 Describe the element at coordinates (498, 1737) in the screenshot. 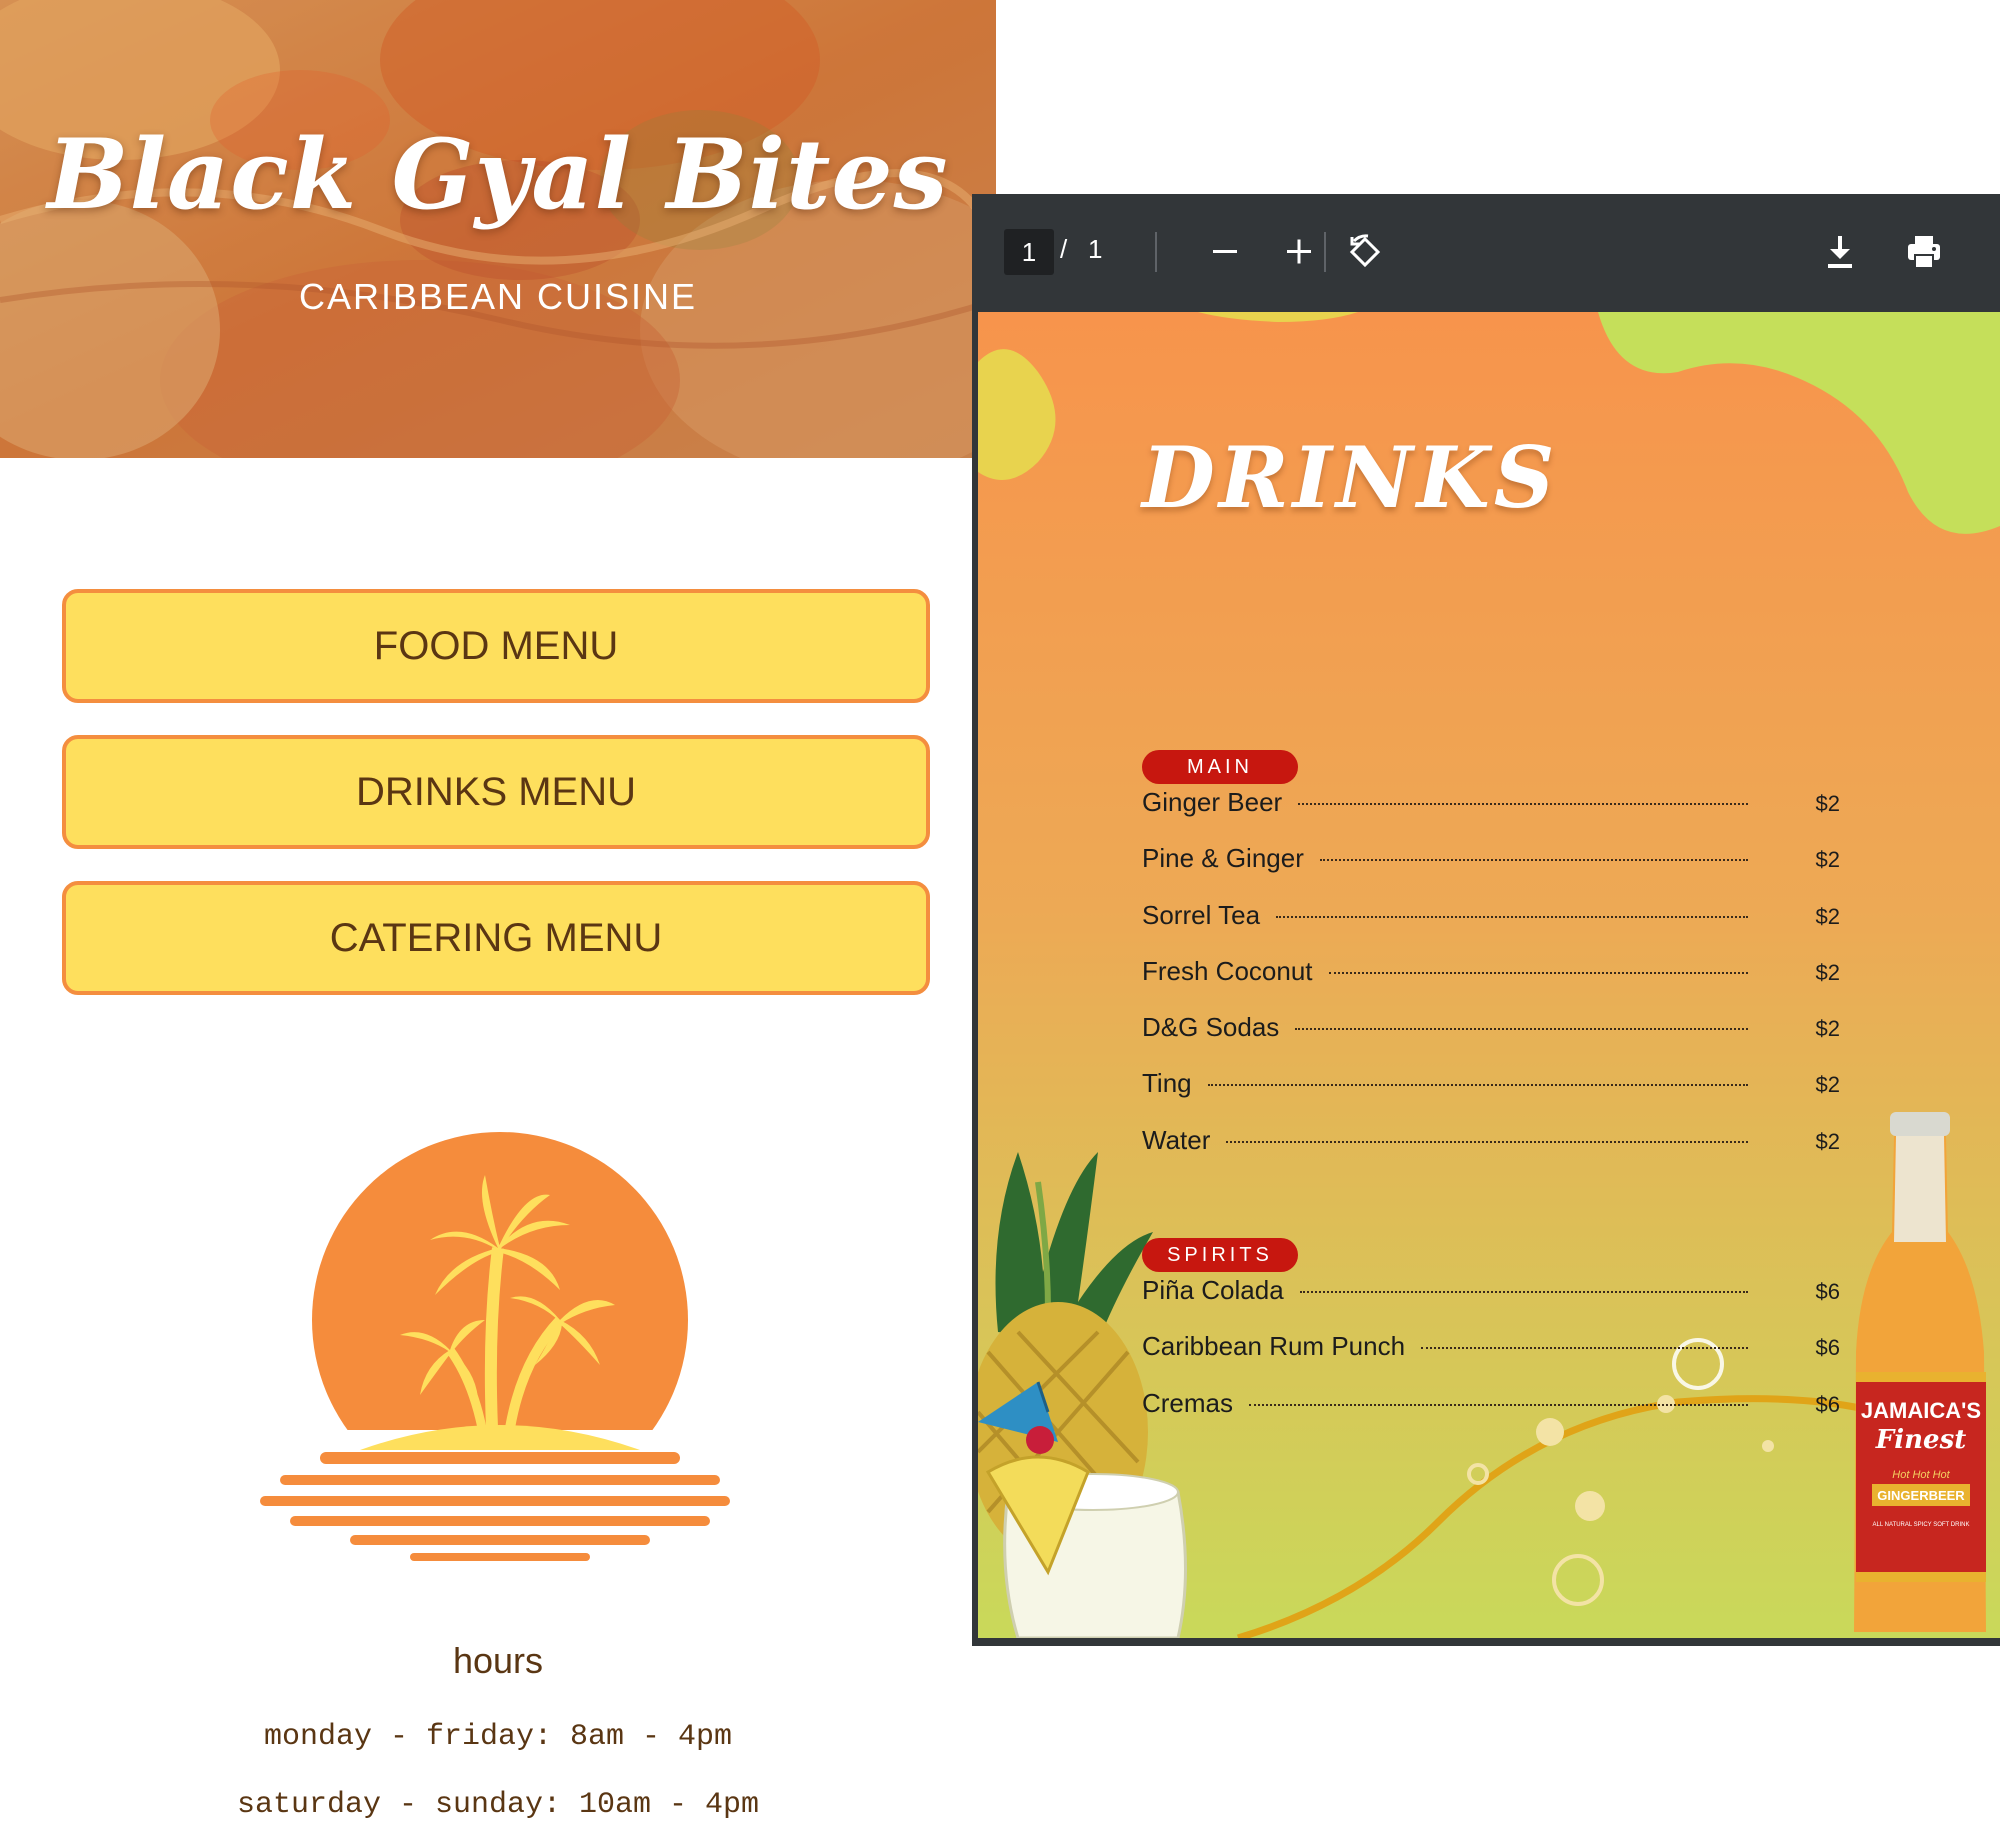

I see `weekday-hours: monday - friday: 8am - 4pm` at that location.